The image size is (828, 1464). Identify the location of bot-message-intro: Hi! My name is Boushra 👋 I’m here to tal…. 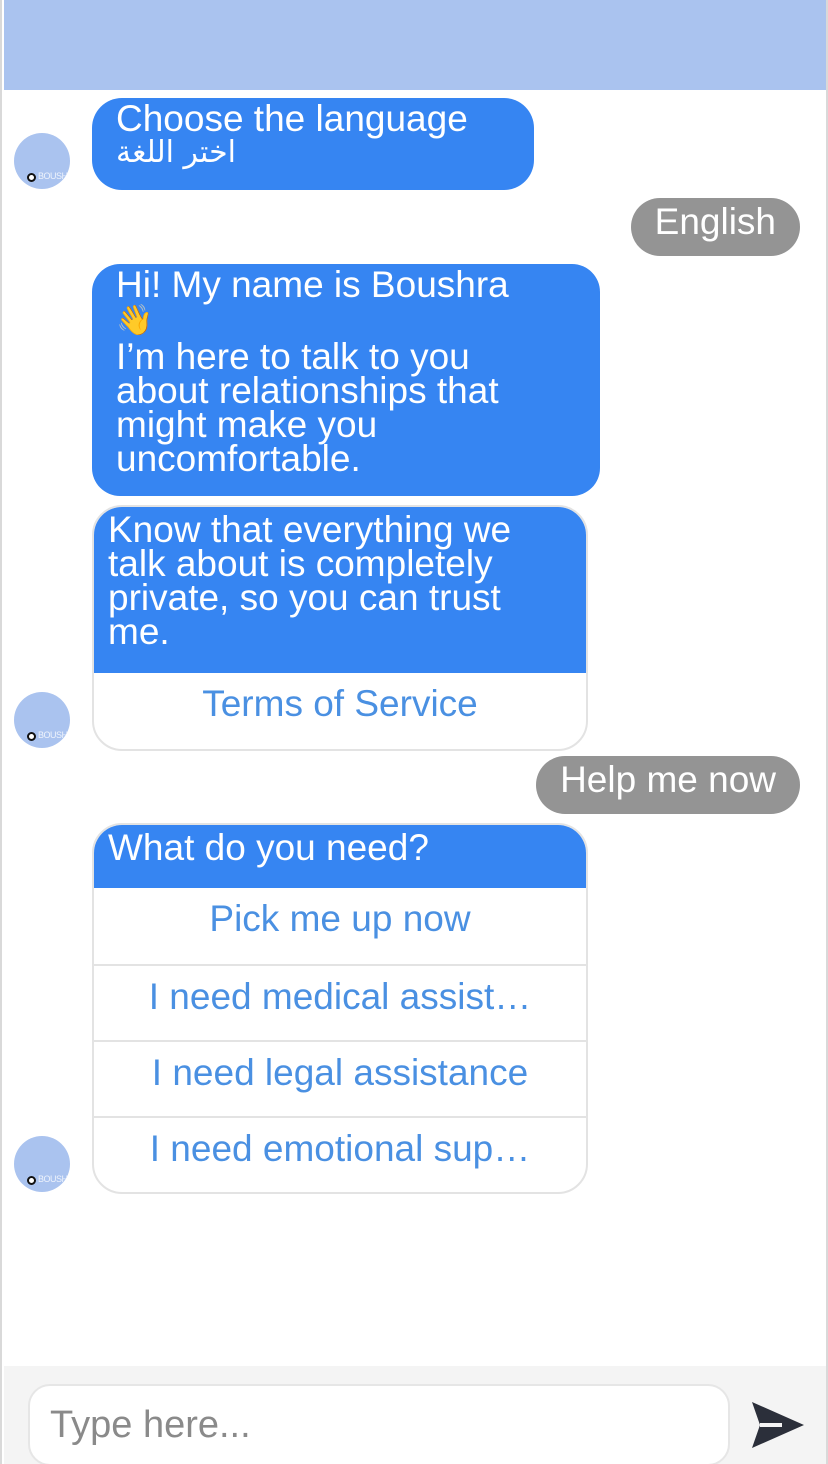
(346, 380).